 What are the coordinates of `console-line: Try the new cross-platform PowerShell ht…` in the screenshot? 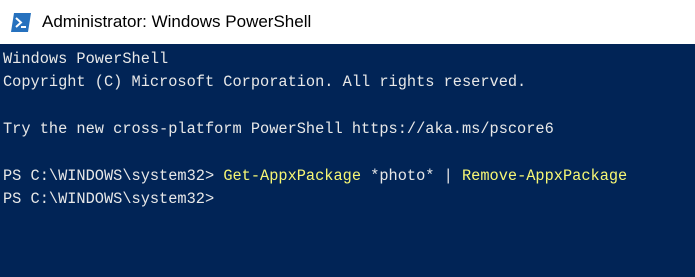 It's located at (278, 129).